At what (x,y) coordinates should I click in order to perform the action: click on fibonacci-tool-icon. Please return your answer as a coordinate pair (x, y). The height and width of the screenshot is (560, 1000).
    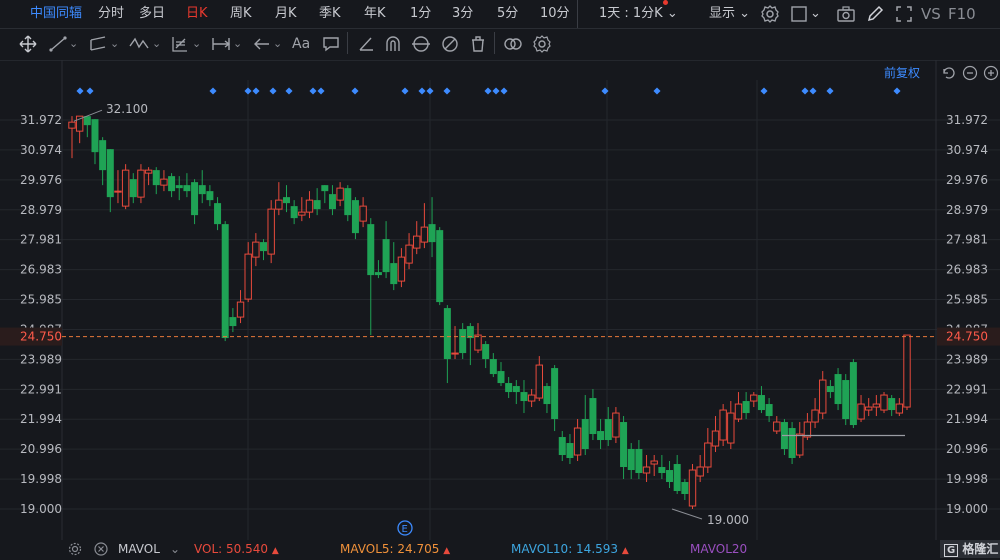
    Looking at the image, I should click on (180, 44).